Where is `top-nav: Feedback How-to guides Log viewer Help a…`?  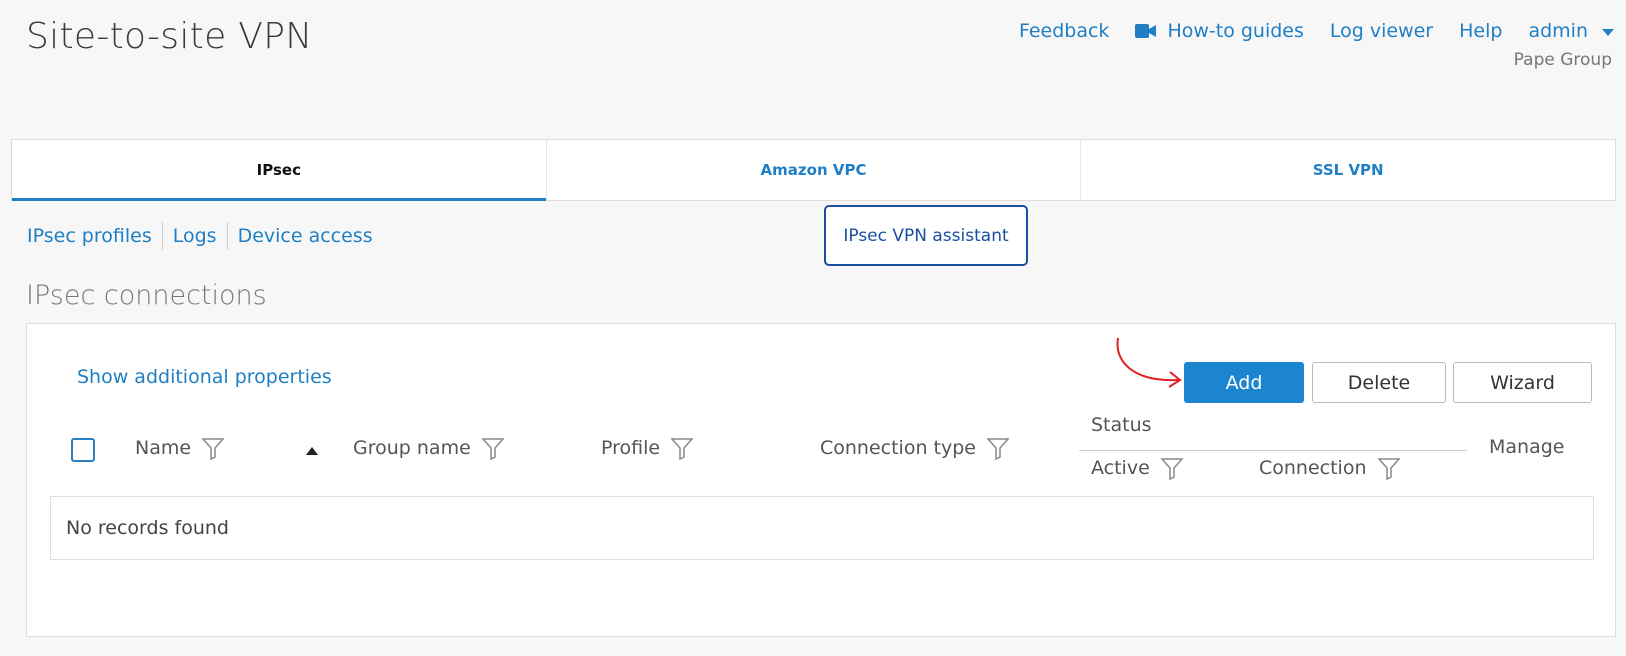
top-nav: Feedback How-to guides Log viewer Help a… is located at coordinates (1316, 31).